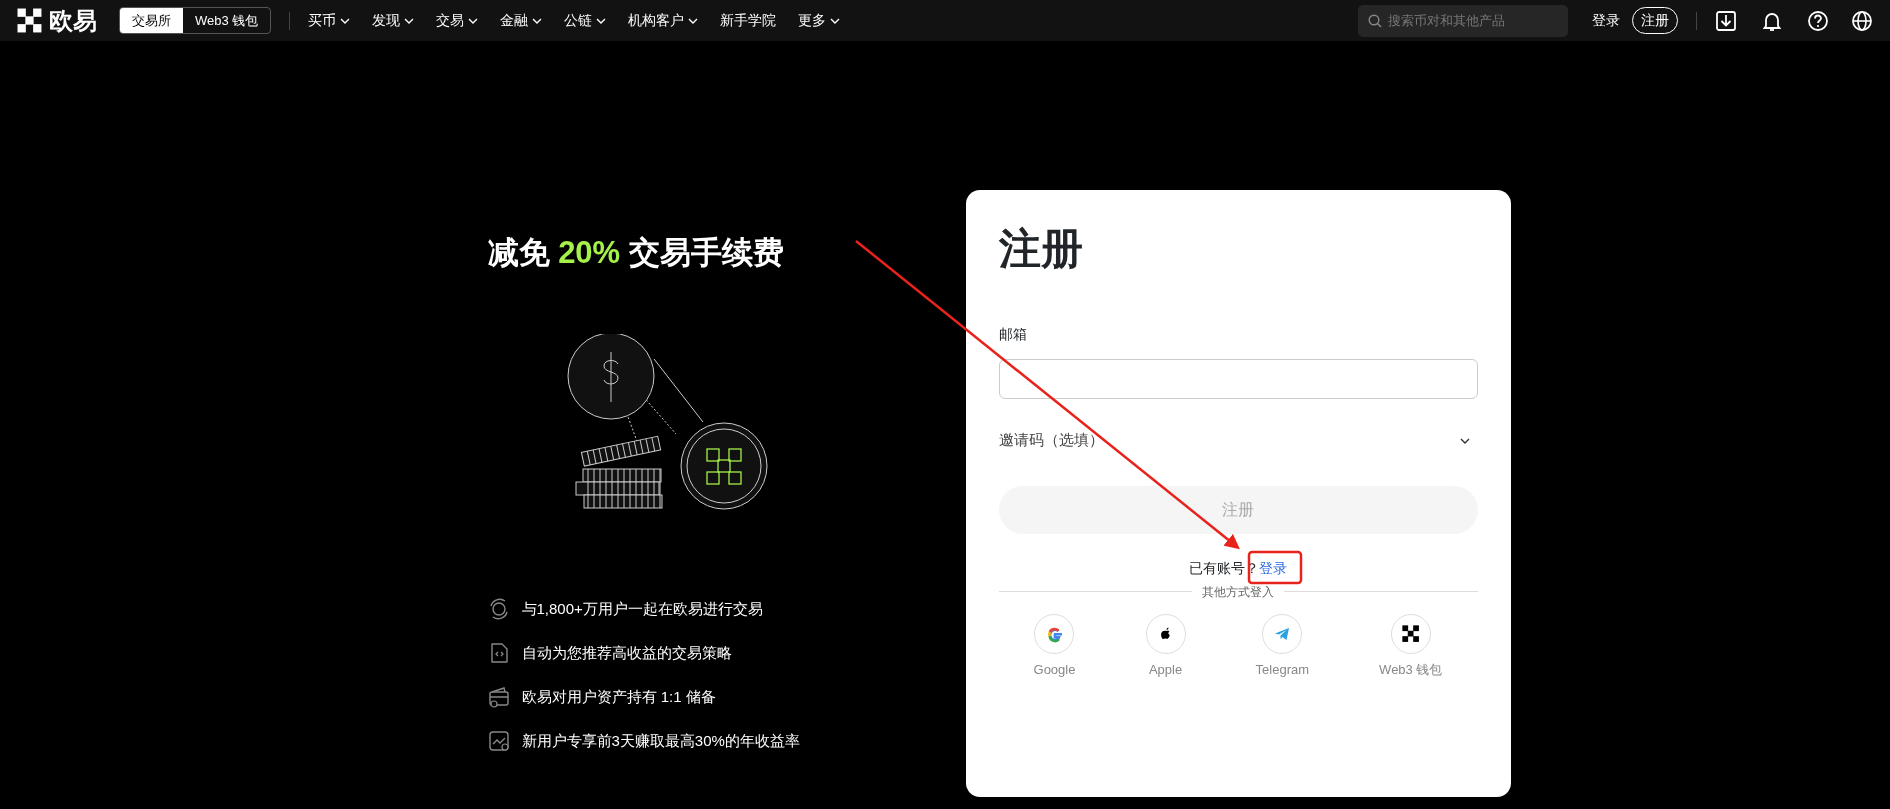 The height and width of the screenshot is (809, 1890). What do you see at coordinates (151, 20) in the screenshot?
I see `mode-tab: 交易所` at bounding box center [151, 20].